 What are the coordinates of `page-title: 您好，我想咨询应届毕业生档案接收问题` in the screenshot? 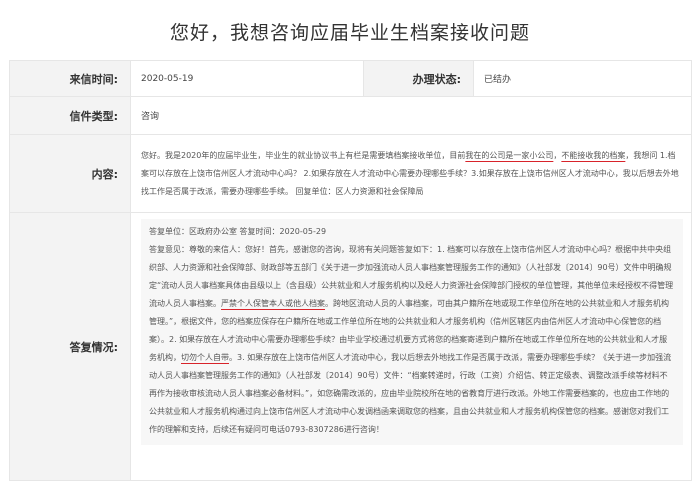 It's located at (349, 33).